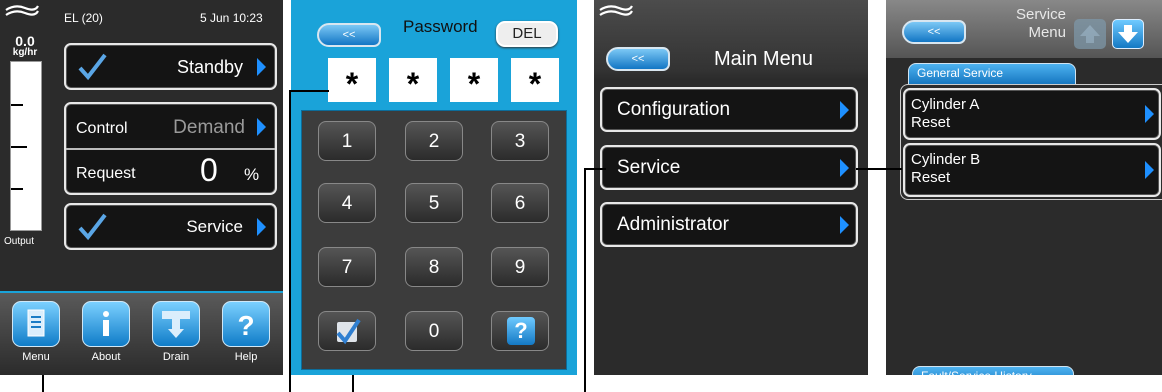  I want to click on key-8: 8, so click(434, 267).